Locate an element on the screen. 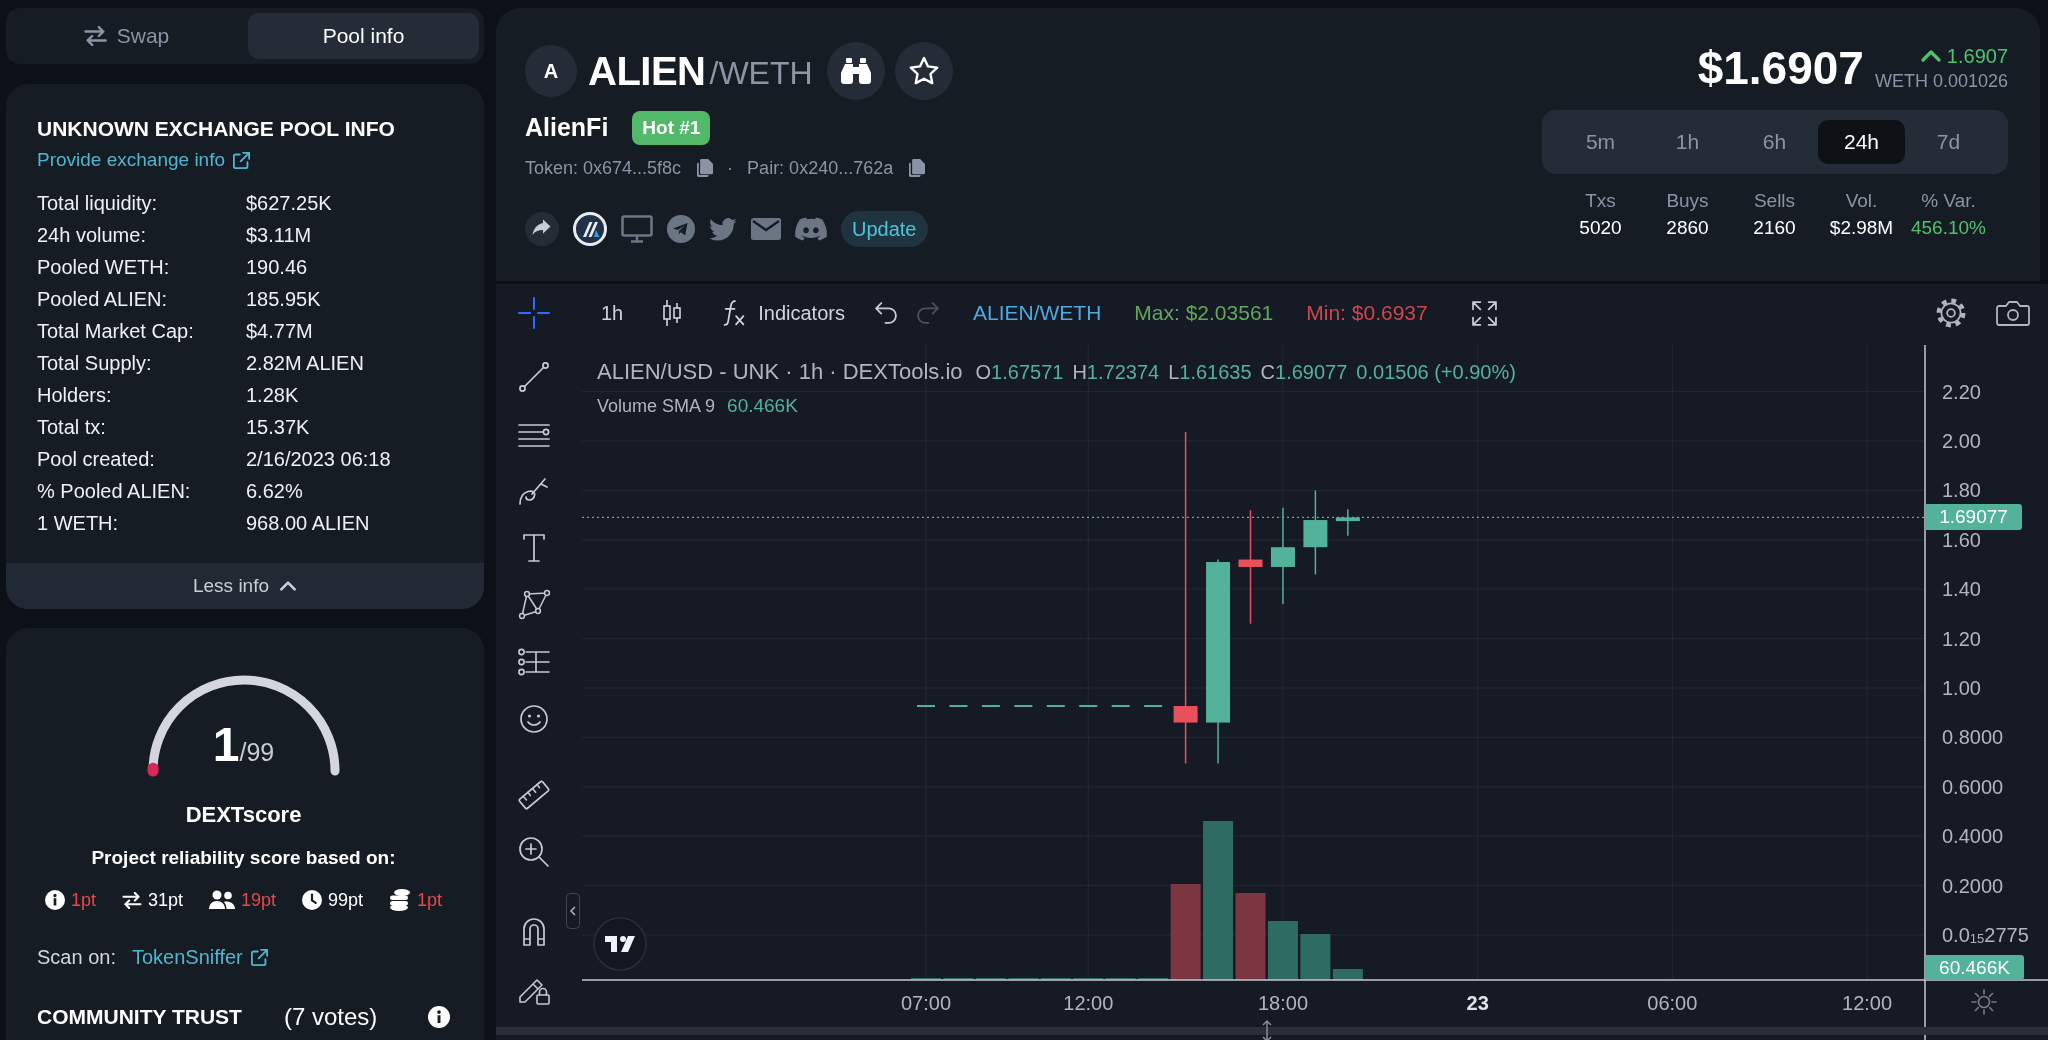 The image size is (2048, 1040). quote-symbol: /WETH is located at coordinates (761, 74).